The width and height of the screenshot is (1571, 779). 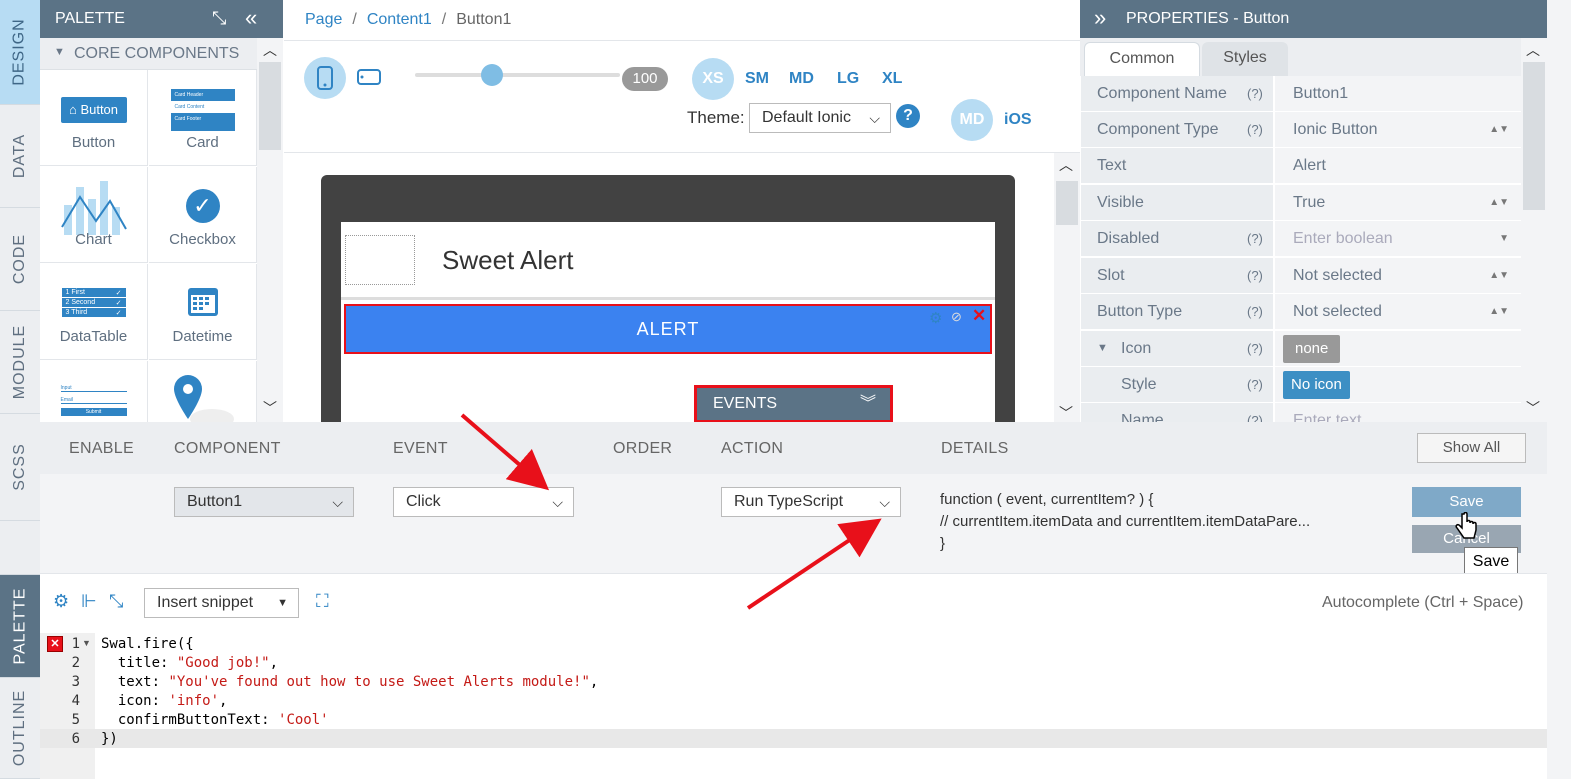 I want to click on palette-item-checkbox: ✓ Checkbox, so click(x=203, y=215).